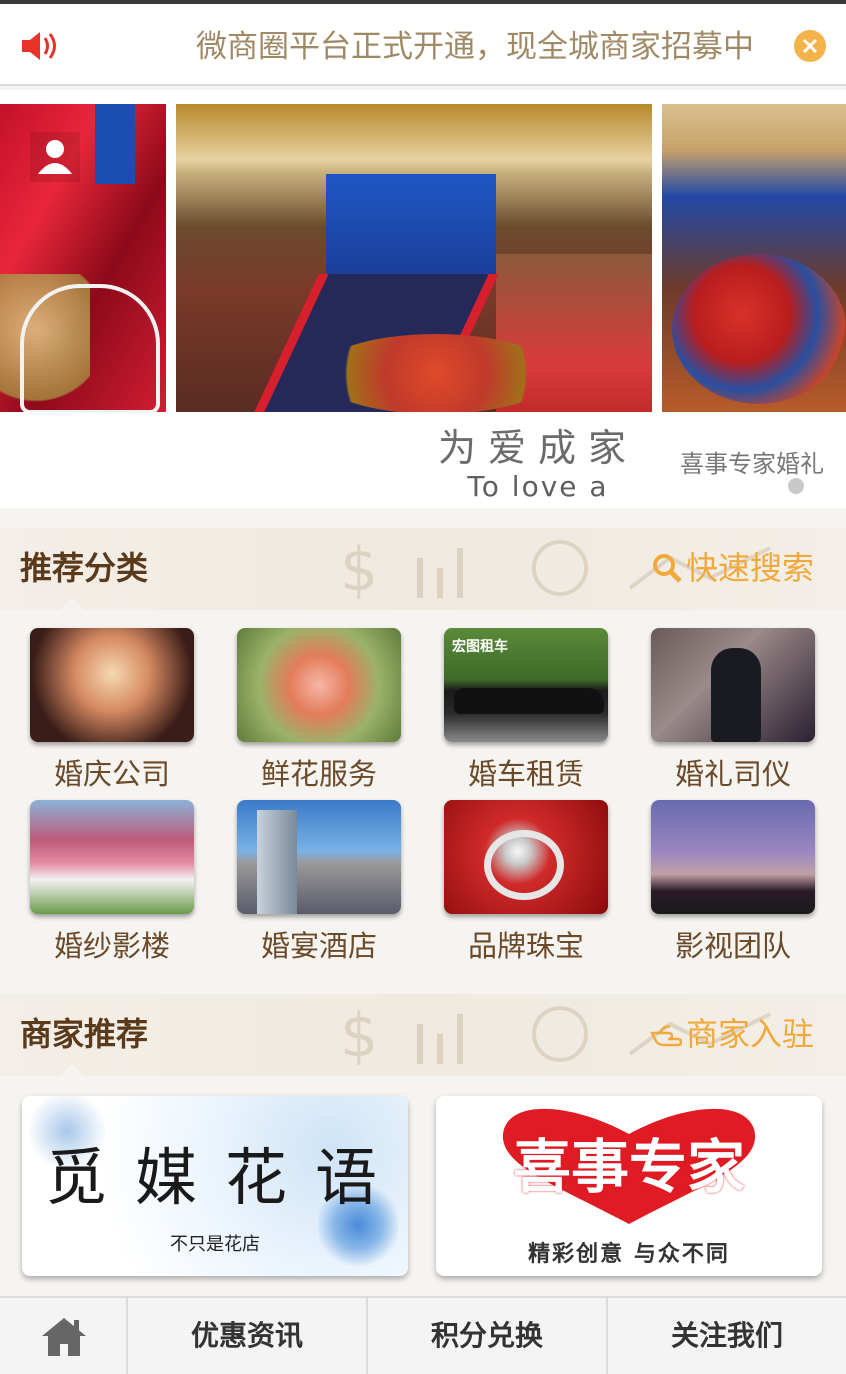 This screenshot has height=1374, width=846. What do you see at coordinates (224, 1177) in the screenshot?
I see `merchant-logo-text: 觅媒花语` at bounding box center [224, 1177].